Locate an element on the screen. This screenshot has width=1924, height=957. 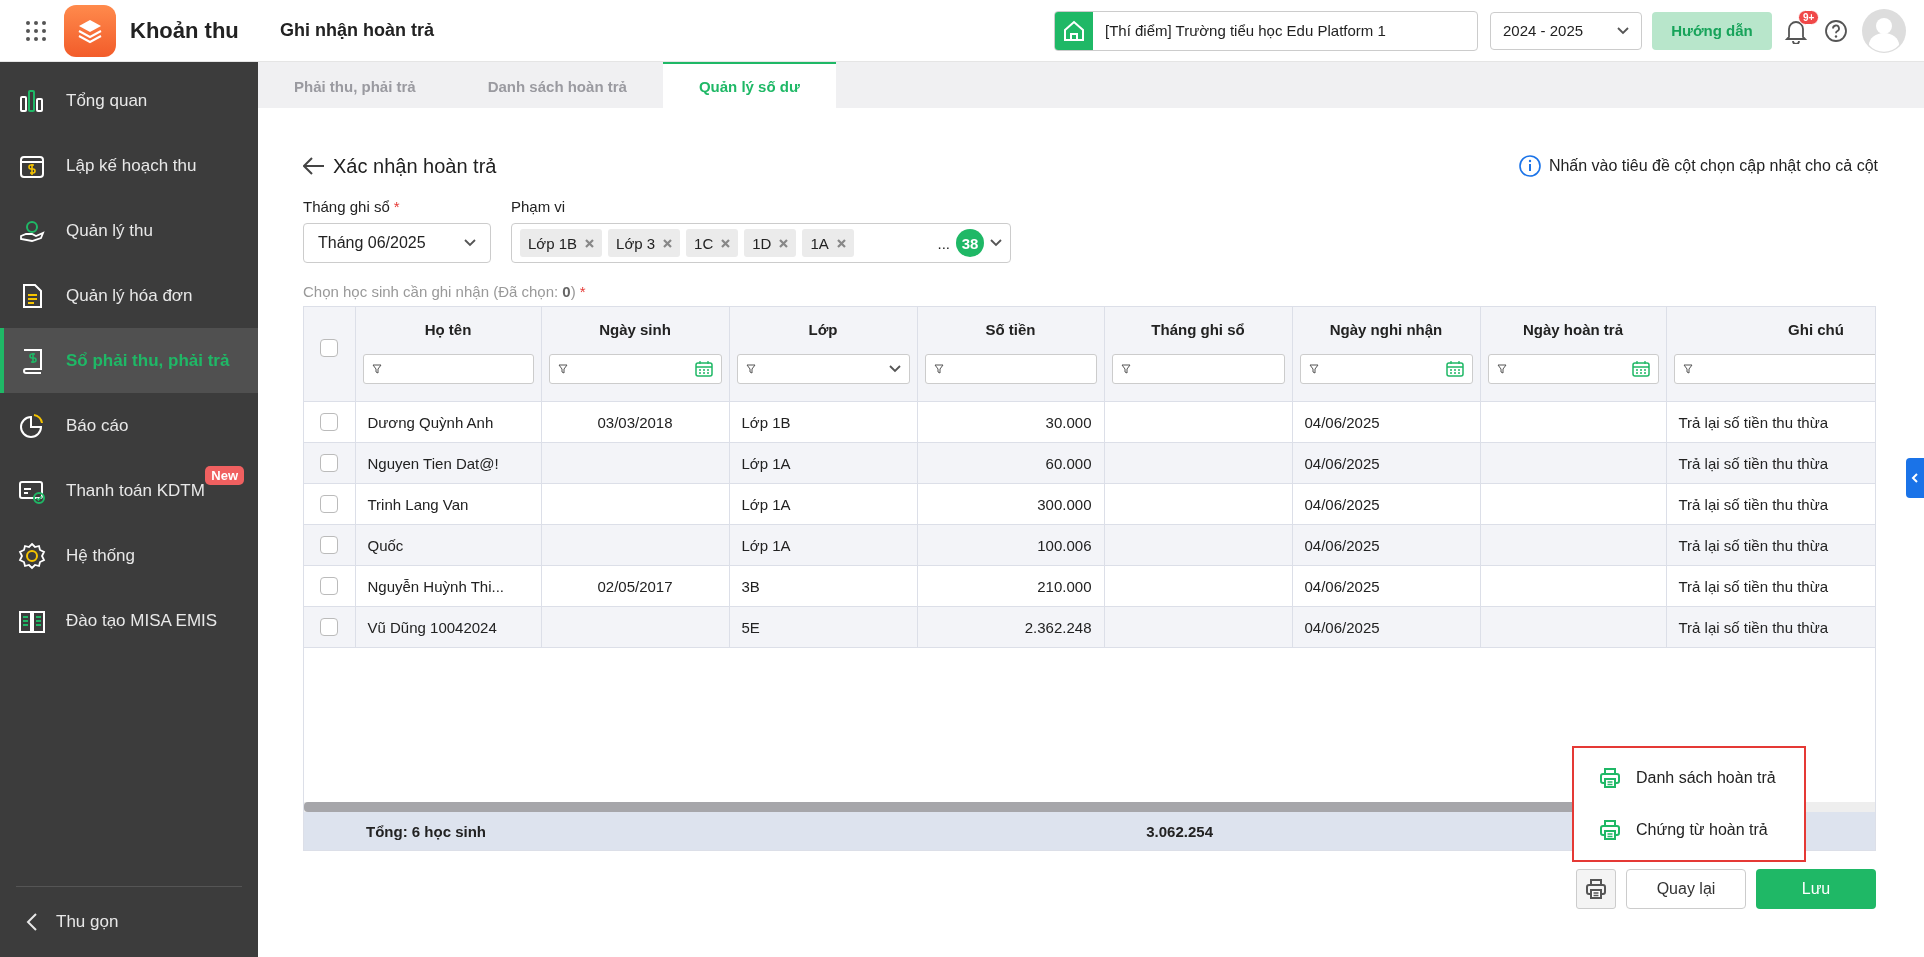
sidebar-item: Lập kế hoạch thu is located at coordinates (129, 165).